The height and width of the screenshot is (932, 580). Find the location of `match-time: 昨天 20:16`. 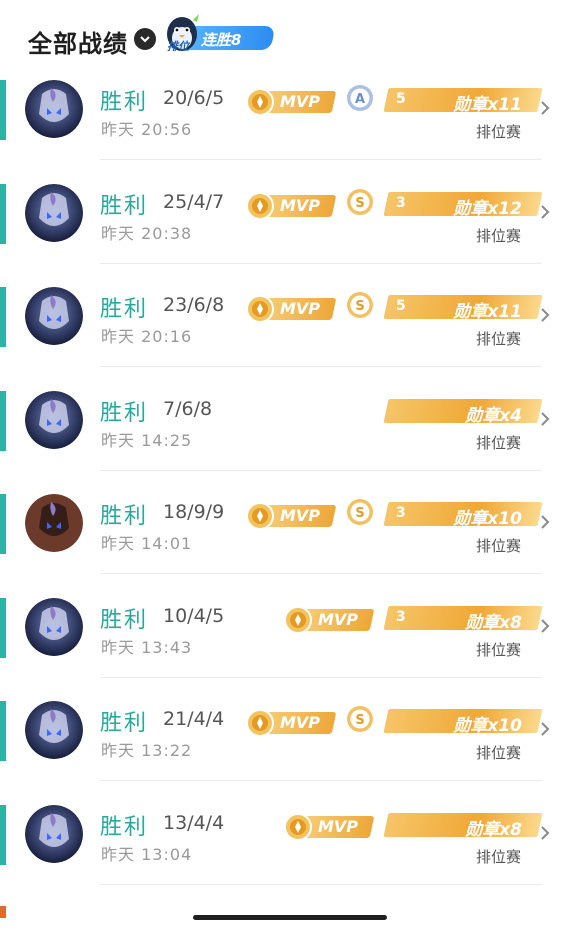

match-time: 昨天 20:16 is located at coordinates (147, 336).